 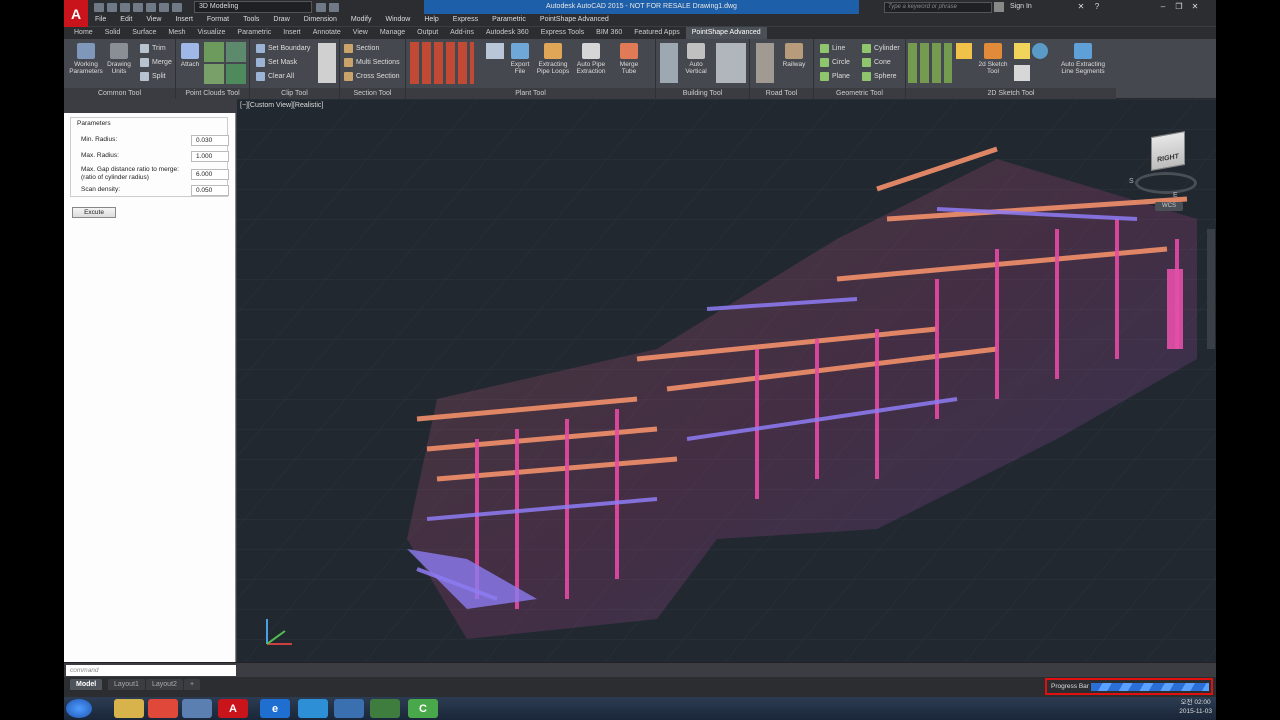 What do you see at coordinates (879, 76) in the screenshot?
I see `sphere-button: Sphere` at bounding box center [879, 76].